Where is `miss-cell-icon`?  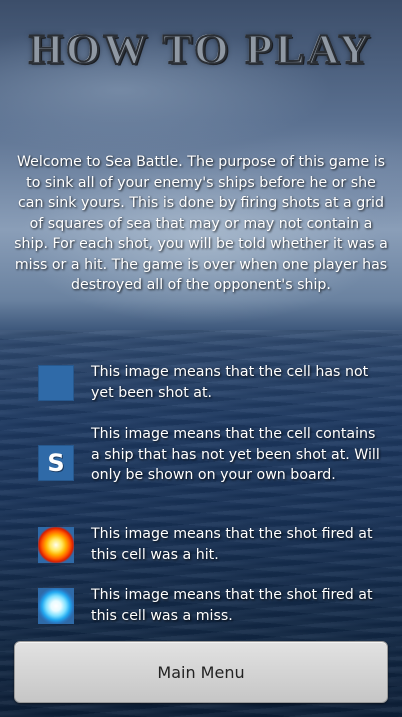 miss-cell-icon is located at coordinates (56, 606).